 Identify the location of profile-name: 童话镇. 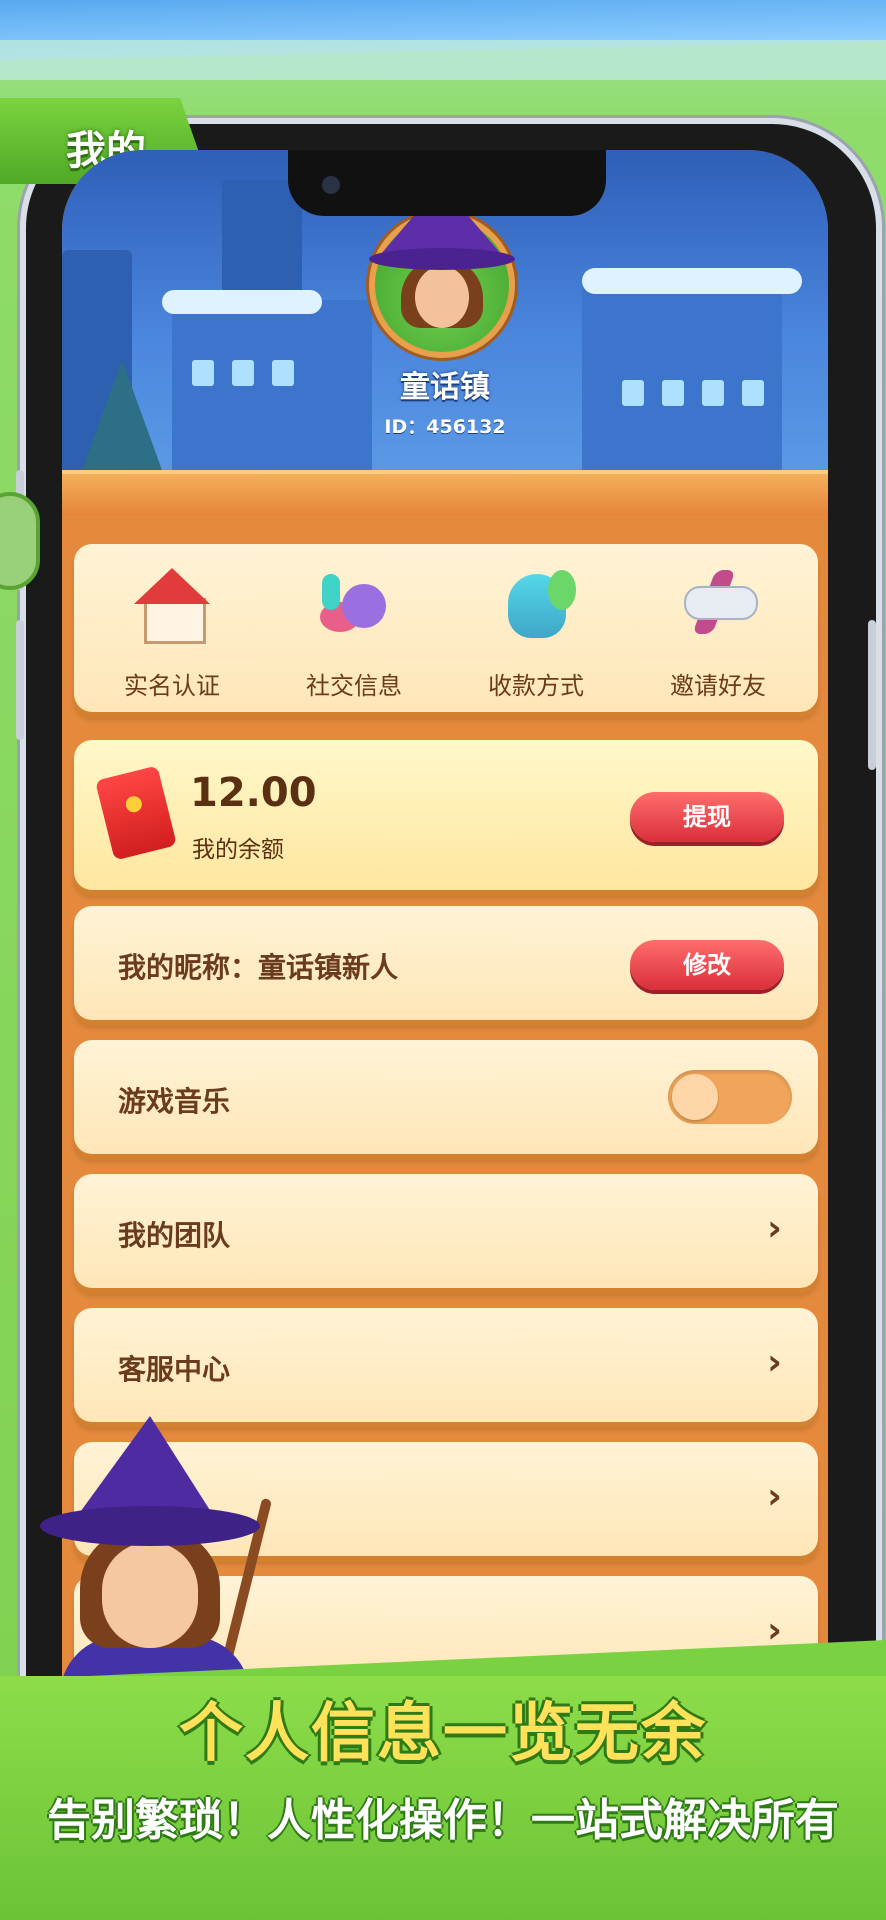
(445, 387).